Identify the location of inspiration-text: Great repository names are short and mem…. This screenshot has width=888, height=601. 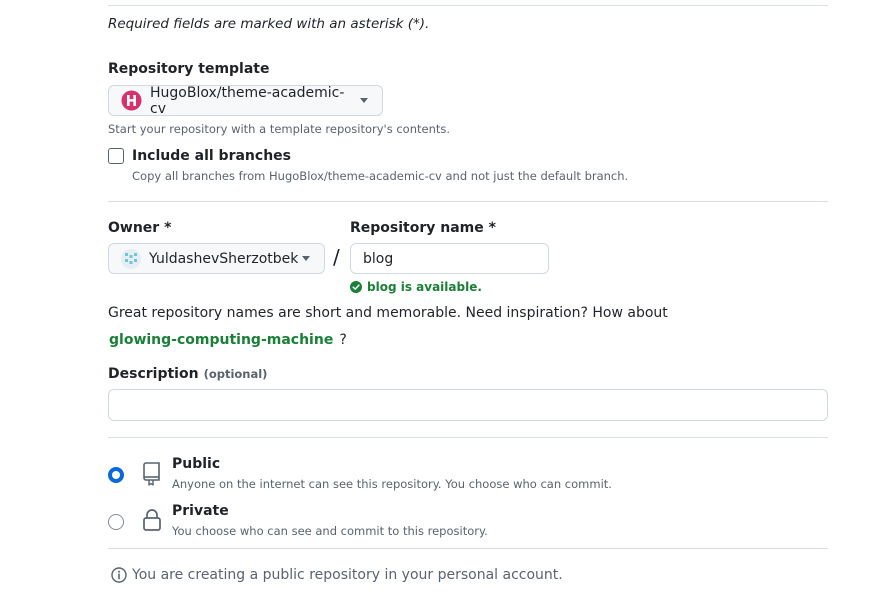
(388, 313).